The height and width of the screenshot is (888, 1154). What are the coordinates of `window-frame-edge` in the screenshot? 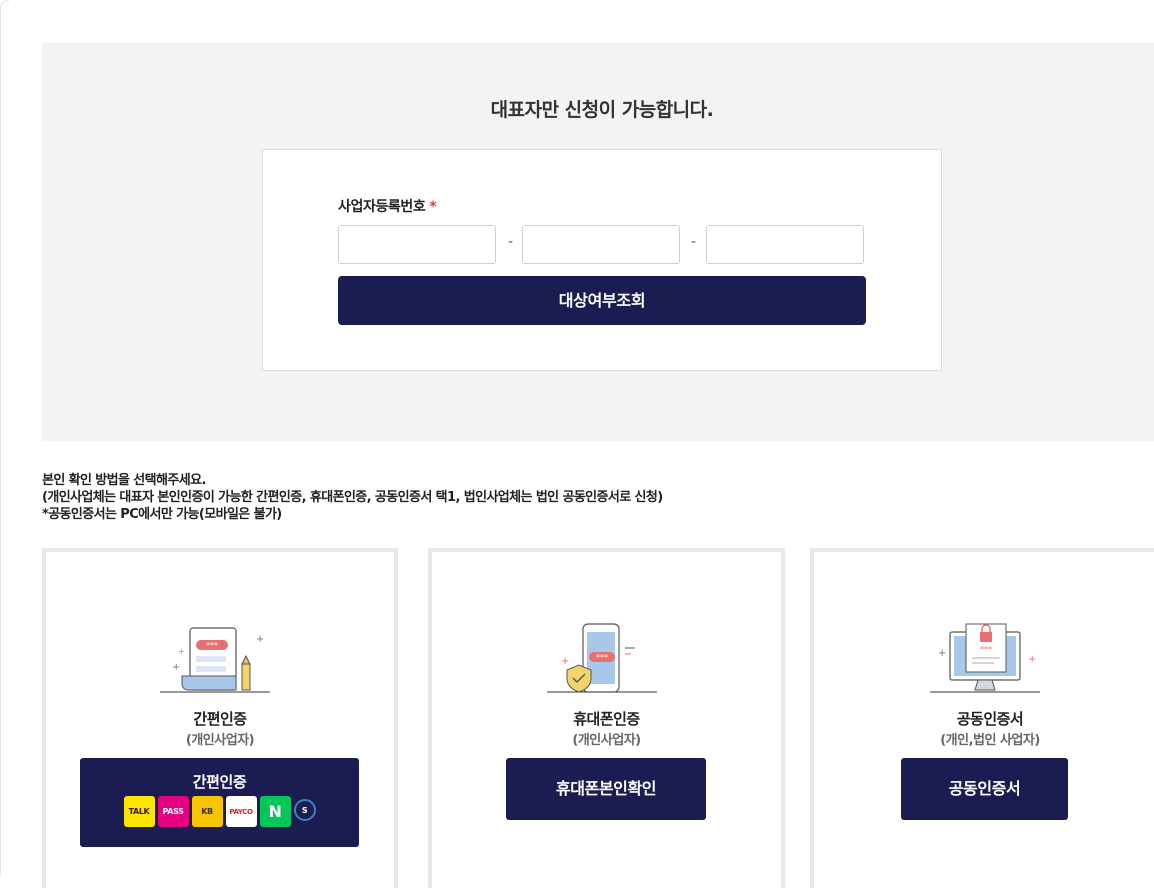 It's located at (4, 437).